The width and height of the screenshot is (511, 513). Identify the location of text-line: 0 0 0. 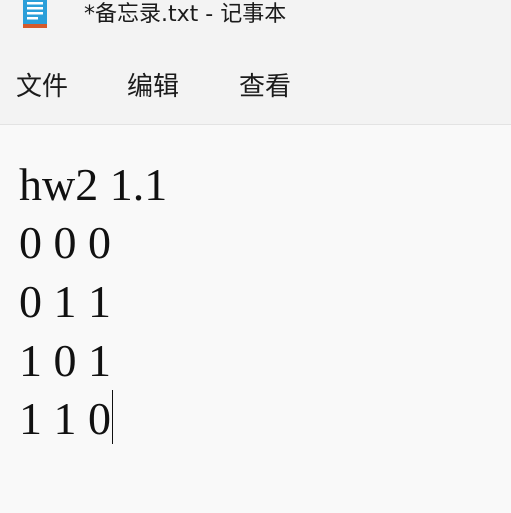
(65, 243).